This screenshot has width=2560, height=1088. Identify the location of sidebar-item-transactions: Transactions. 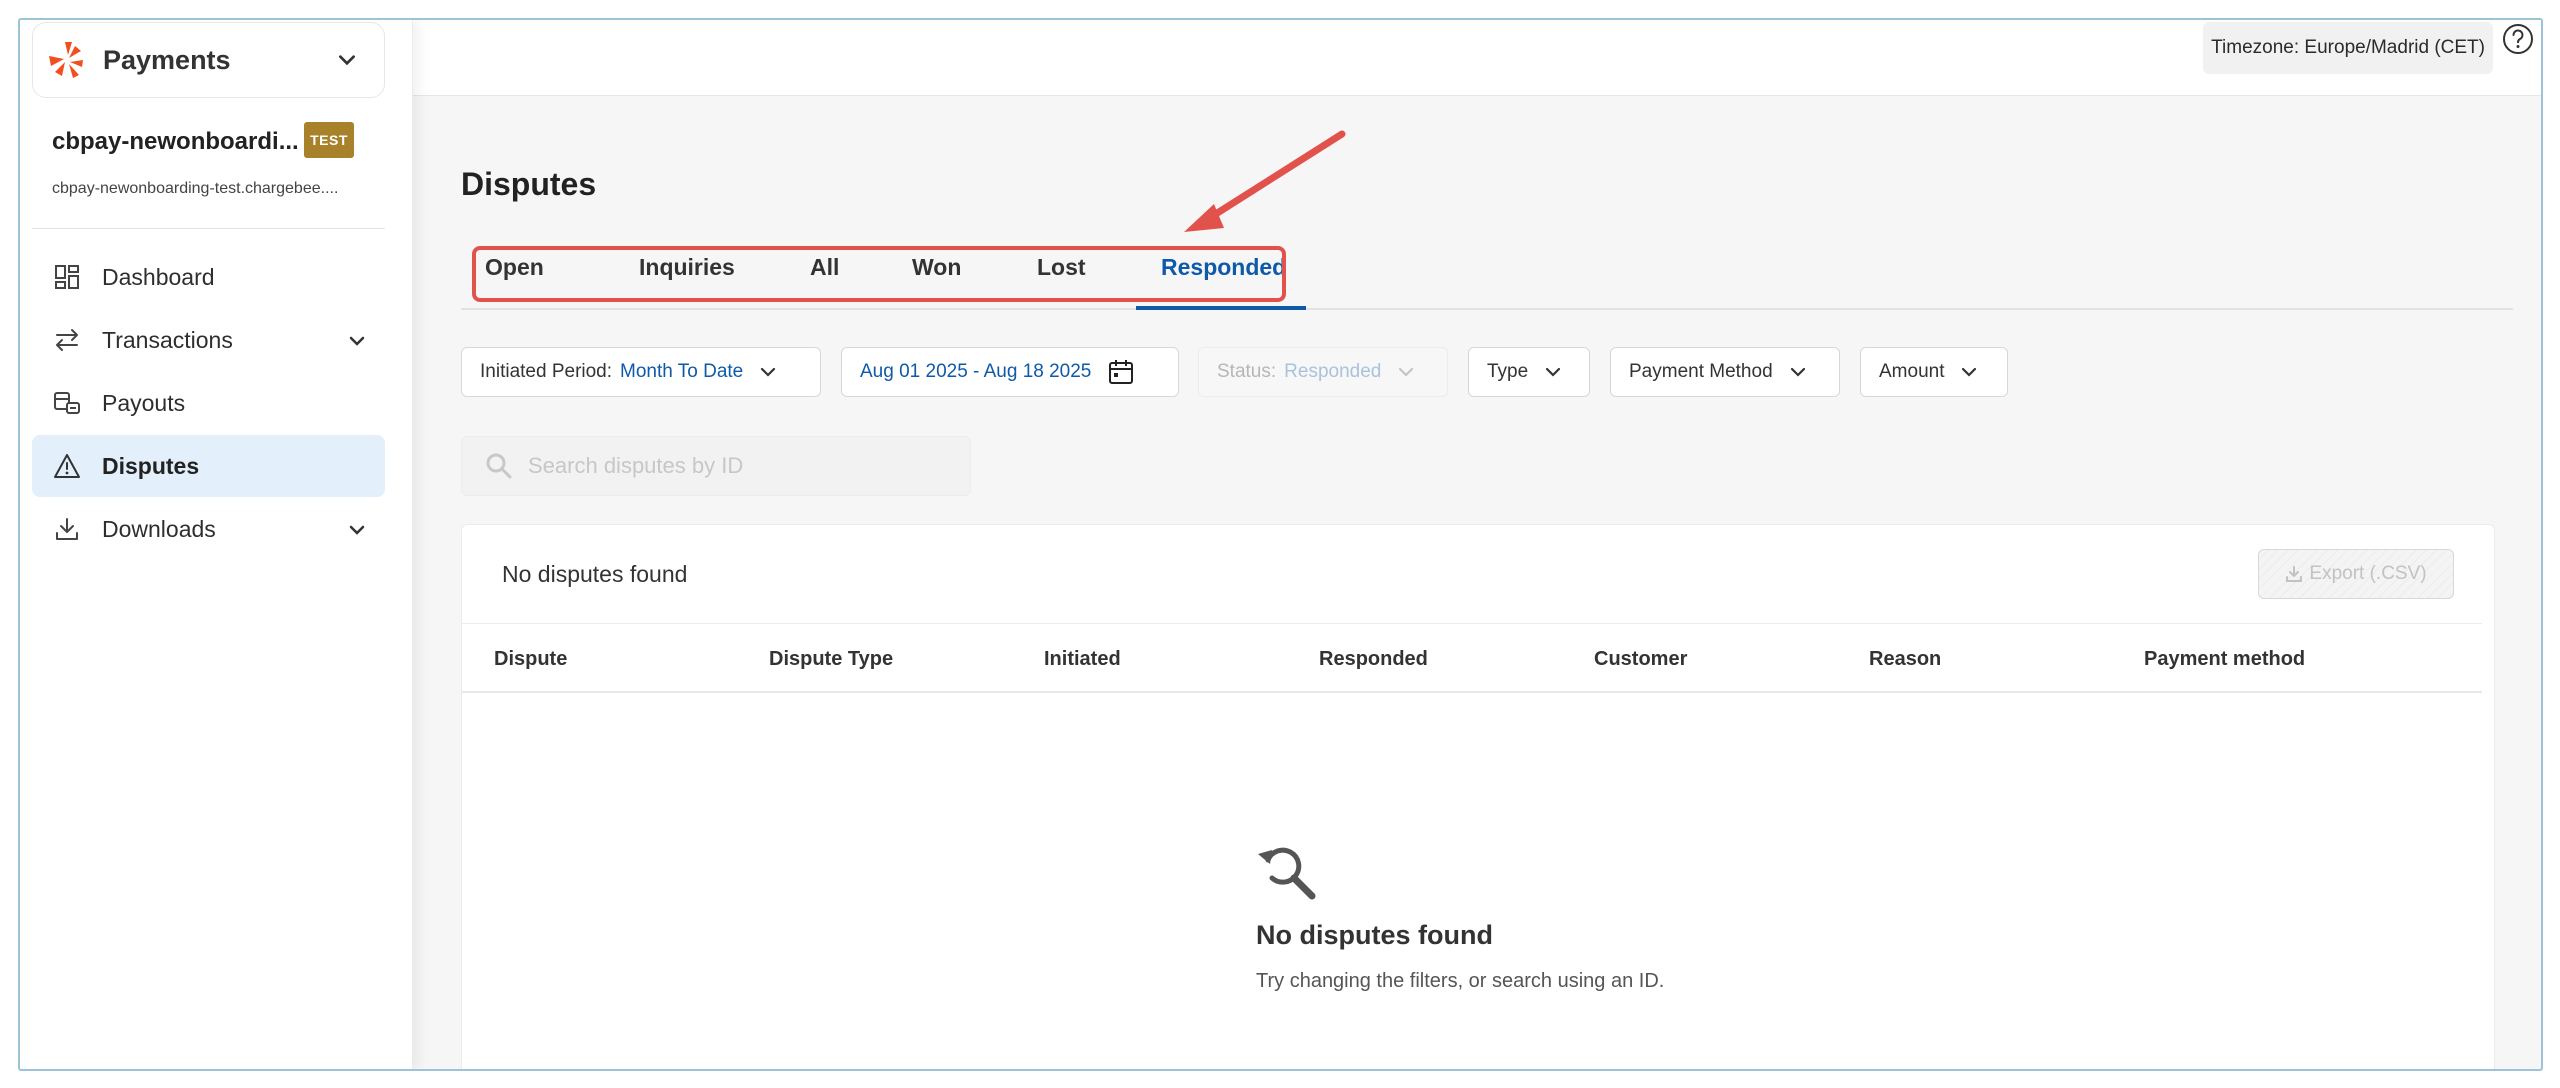
(208, 340).